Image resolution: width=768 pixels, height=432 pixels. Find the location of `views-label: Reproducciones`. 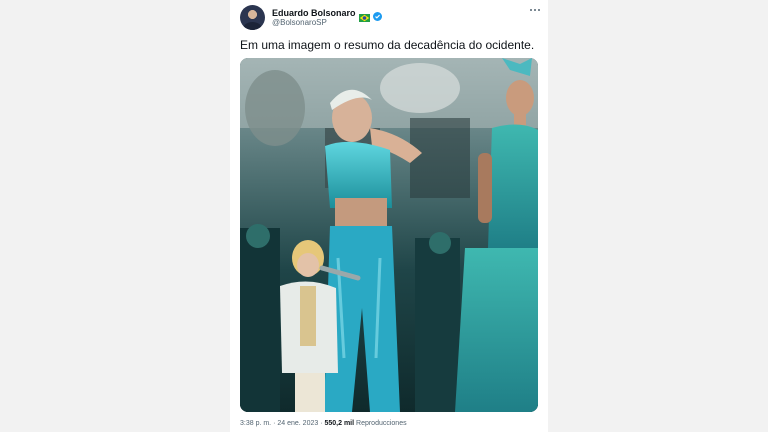

views-label: Reproducciones is located at coordinates (380, 423).